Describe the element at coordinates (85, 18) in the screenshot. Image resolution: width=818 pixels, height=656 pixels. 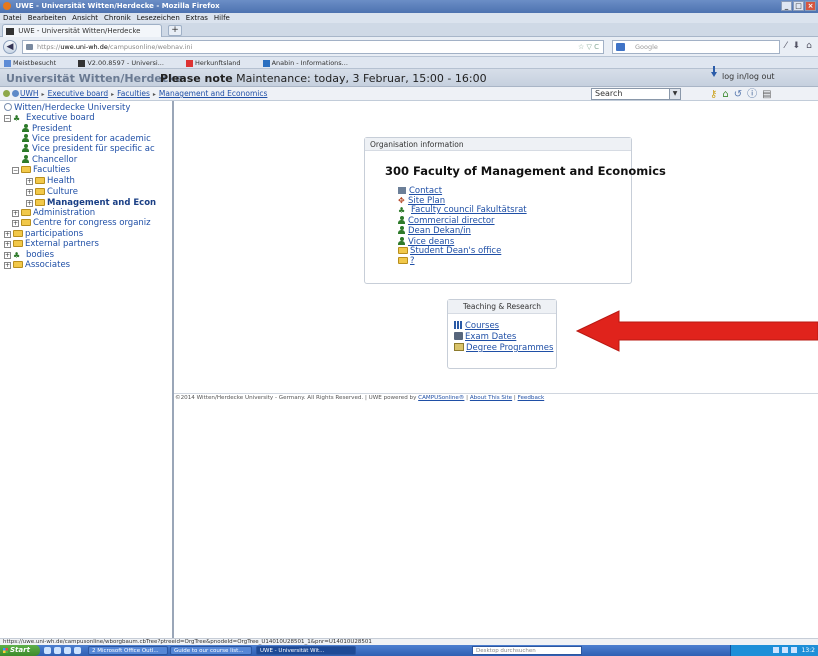
I see `menu-ansicht: Ansicht` at that location.